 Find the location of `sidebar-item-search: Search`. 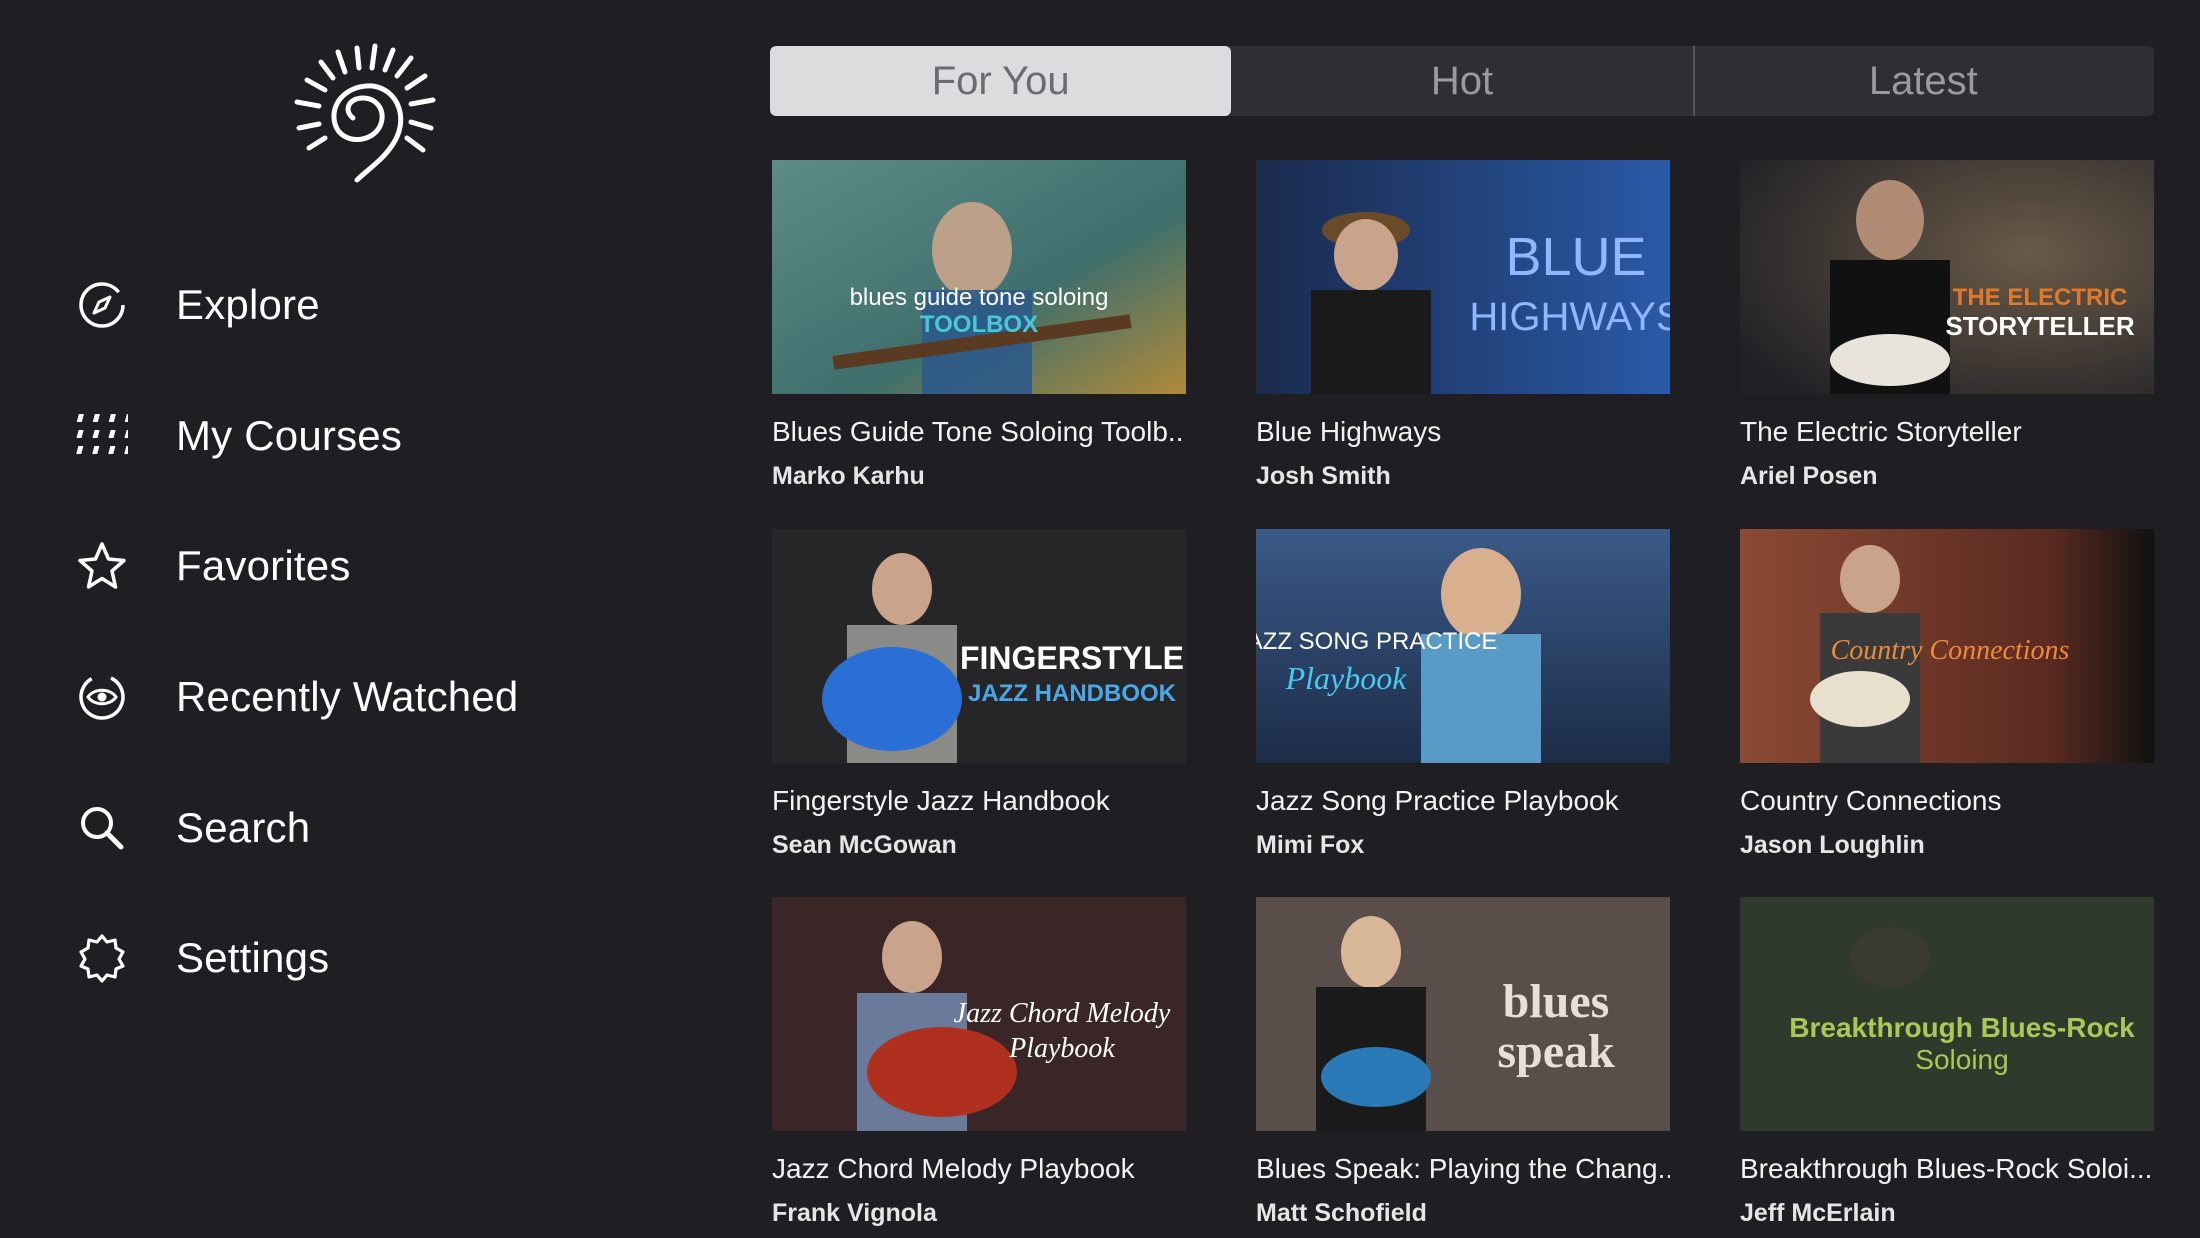

sidebar-item-search: Search is located at coordinates (296, 827).